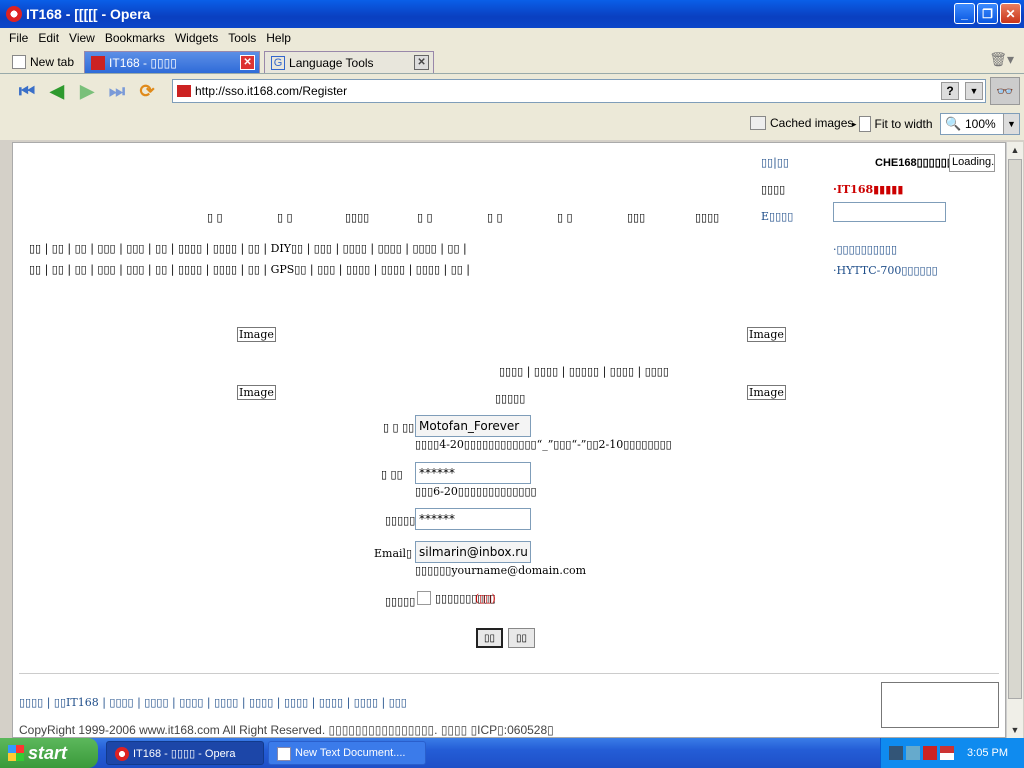  What do you see at coordinates (278, 38) in the screenshot?
I see `menu-help: Help` at bounding box center [278, 38].